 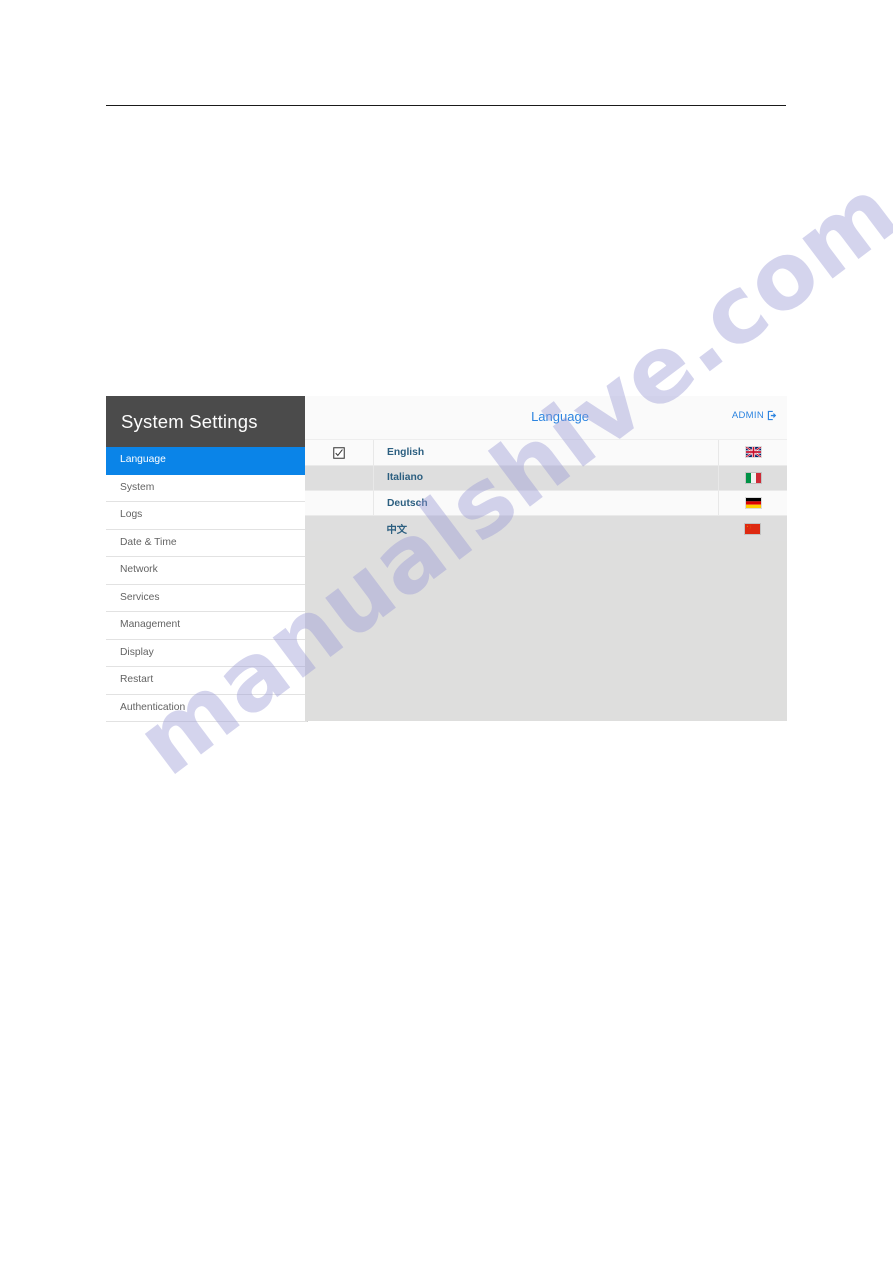 I want to click on content-title: Language, so click(x=560, y=416).